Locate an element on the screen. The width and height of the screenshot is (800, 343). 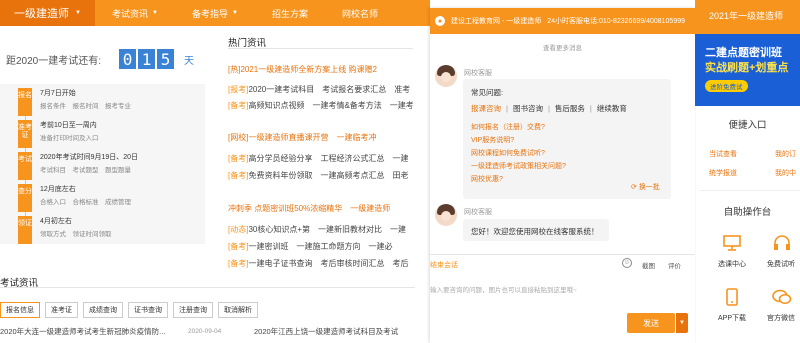
news-item: [备考]免费资料年份领取 一建高频考点汇总 田老 is located at coordinates (320, 175).